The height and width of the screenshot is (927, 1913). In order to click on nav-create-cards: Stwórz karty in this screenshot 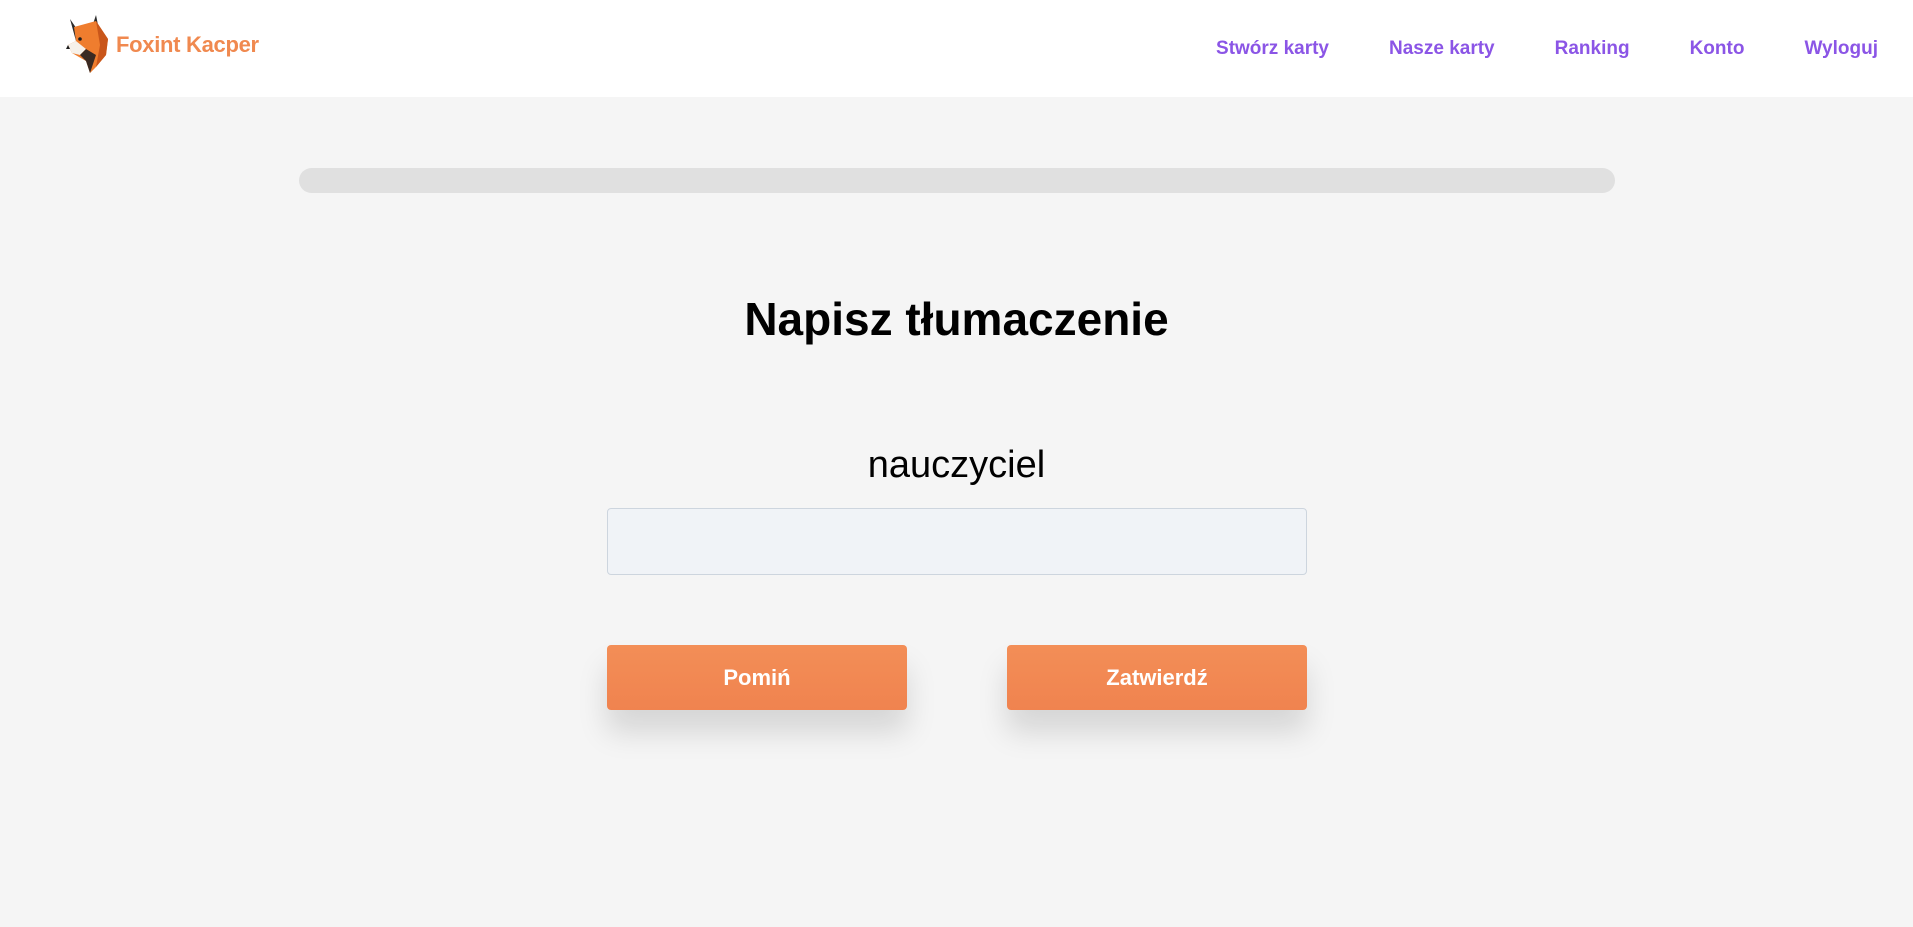, I will do `click(1272, 49)`.